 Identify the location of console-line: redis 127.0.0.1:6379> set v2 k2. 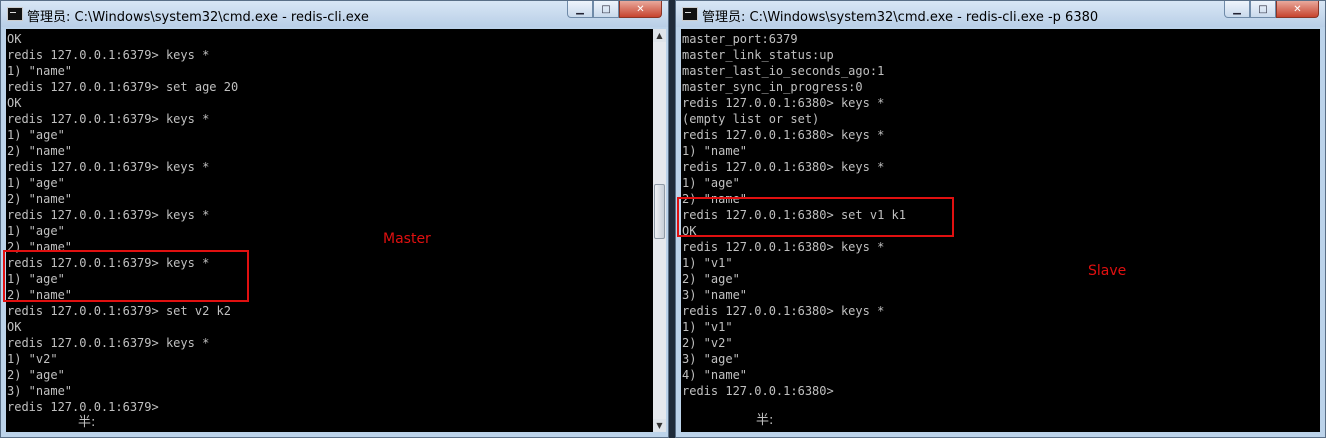
(119, 311).